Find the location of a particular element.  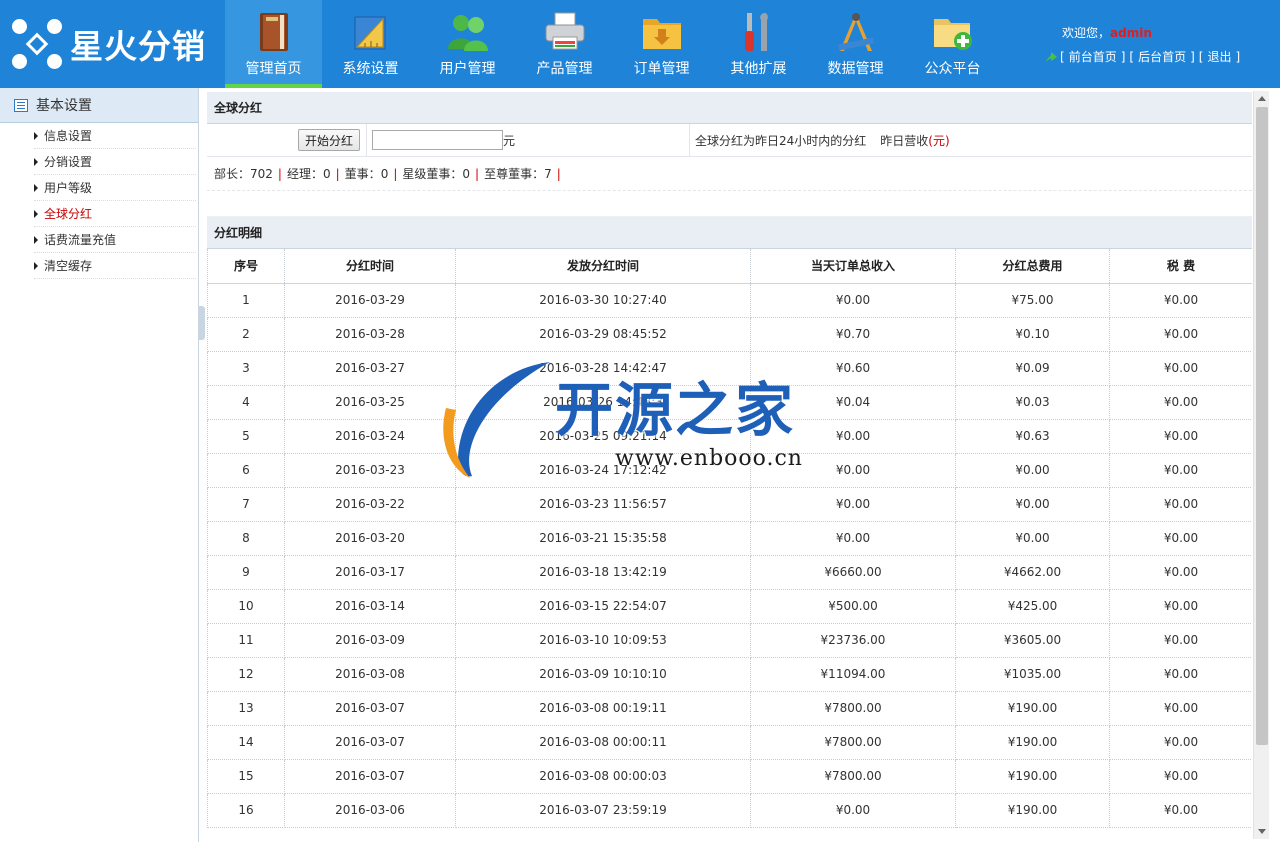

table-cell: ¥0.70 is located at coordinates (853, 334).